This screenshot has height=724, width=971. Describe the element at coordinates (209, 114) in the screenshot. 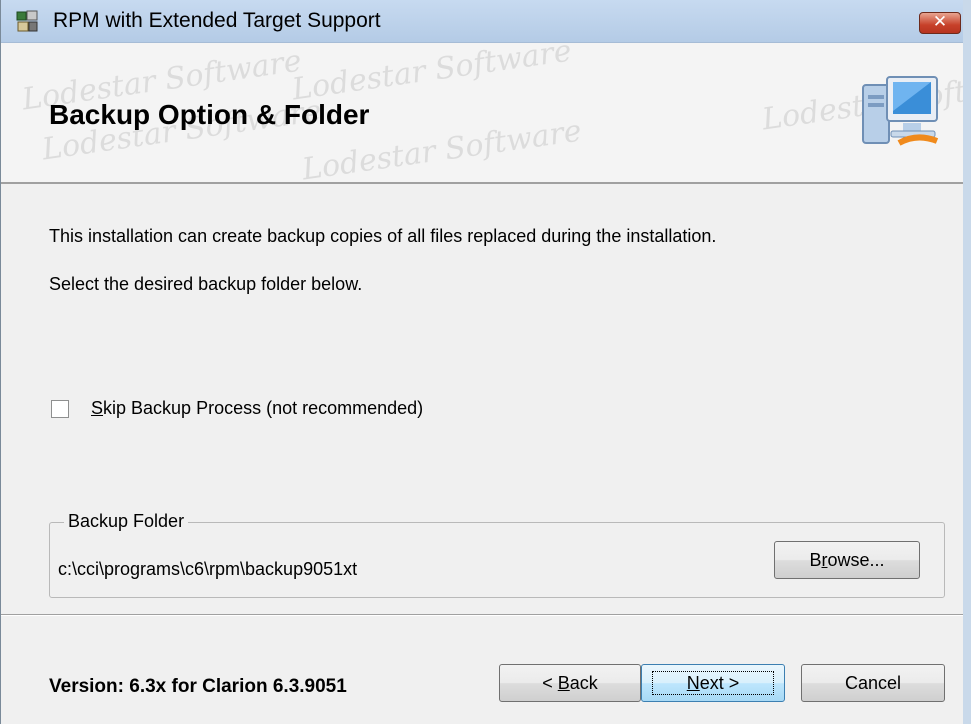

I see `page-title: Backup Option & Folder` at that location.